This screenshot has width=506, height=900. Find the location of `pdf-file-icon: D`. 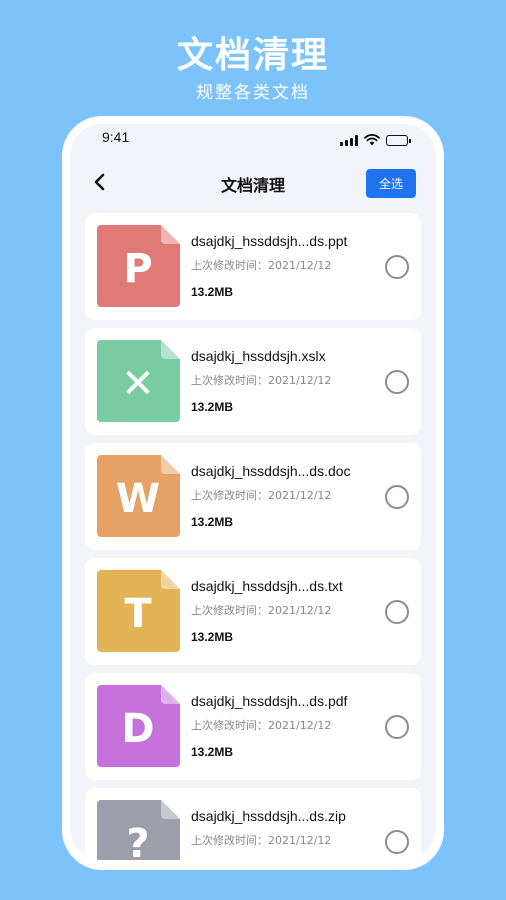

pdf-file-icon: D is located at coordinates (138, 726).